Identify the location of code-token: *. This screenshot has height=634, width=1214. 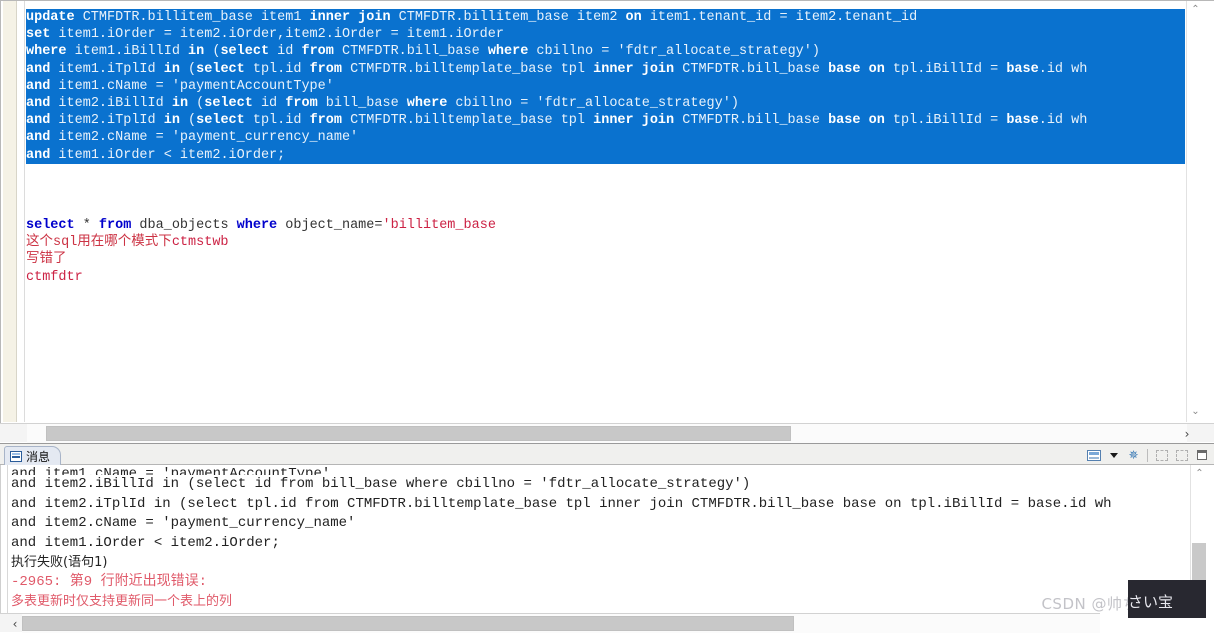
(86, 225).